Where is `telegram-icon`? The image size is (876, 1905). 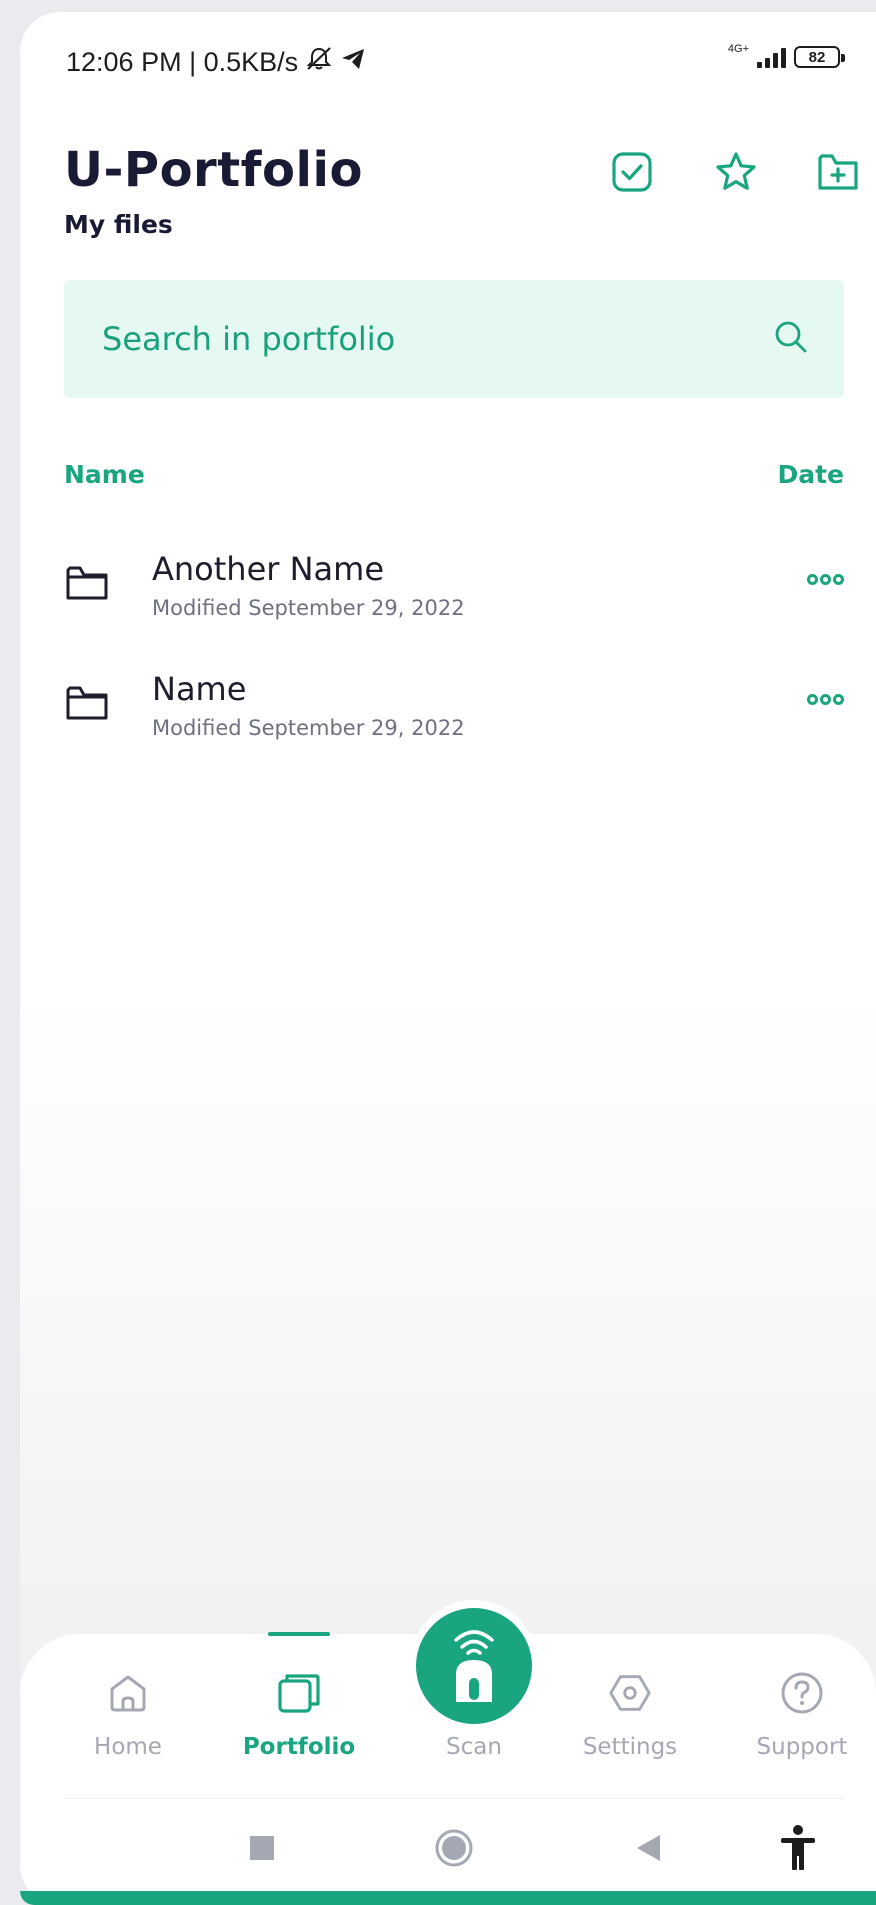
telegram-icon is located at coordinates (353, 62).